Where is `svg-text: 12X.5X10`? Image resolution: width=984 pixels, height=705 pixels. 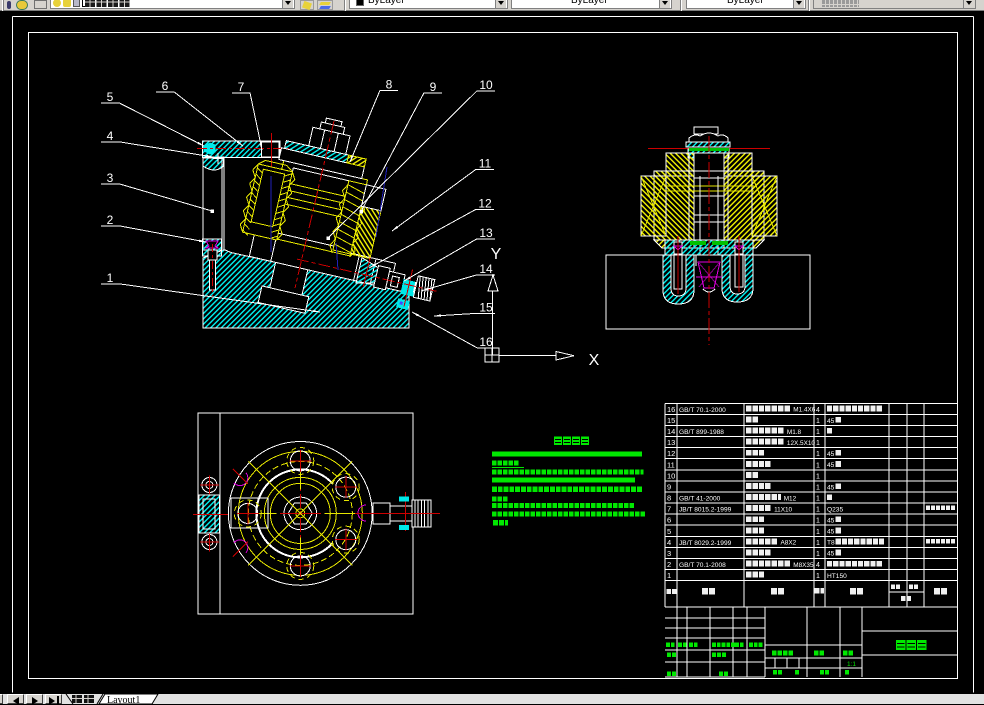 svg-text: 12X.5X10 is located at coordinates (801, 443).